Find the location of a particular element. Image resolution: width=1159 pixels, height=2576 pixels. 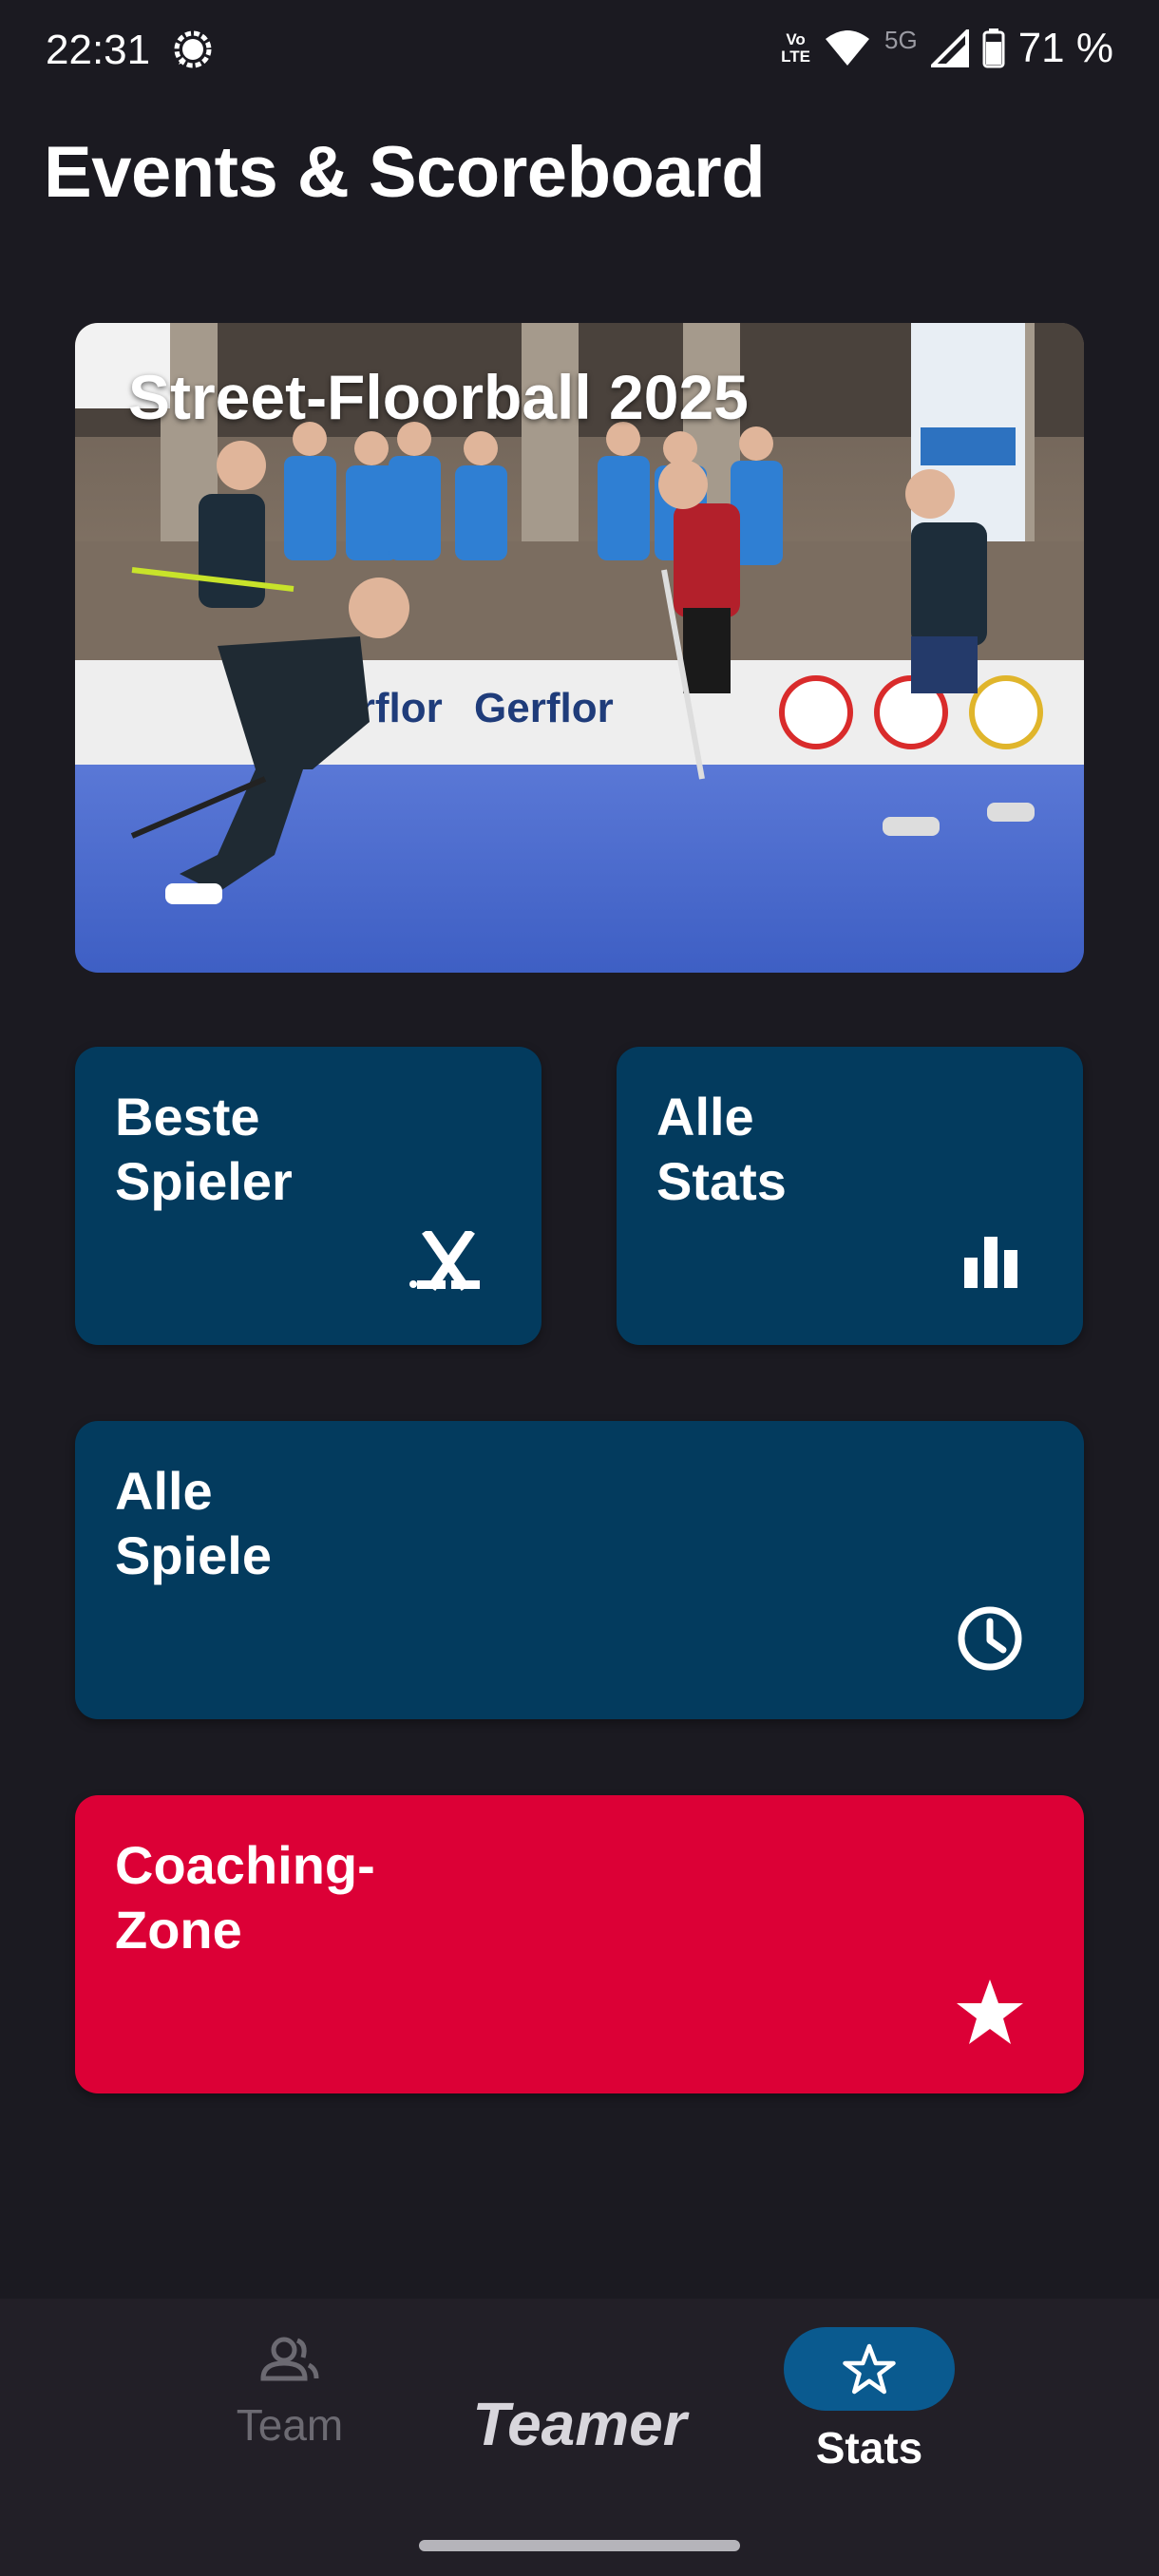

all-stats-tile: Alle Stats is located at coordinates (850, 1196).